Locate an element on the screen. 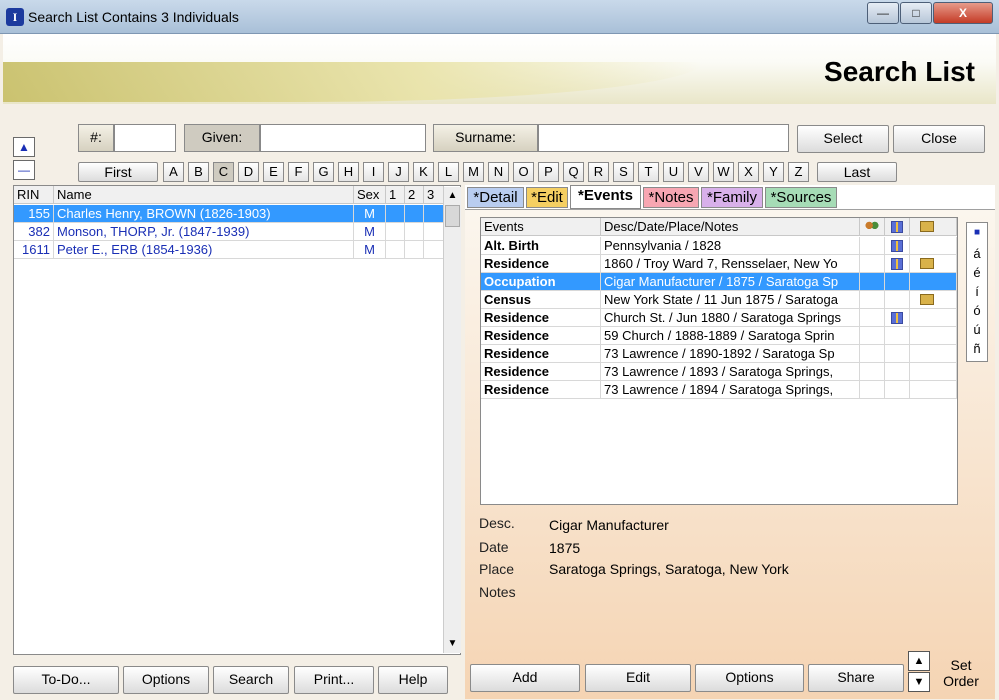  options-button-right: Options is located at coordinates (749, 678).